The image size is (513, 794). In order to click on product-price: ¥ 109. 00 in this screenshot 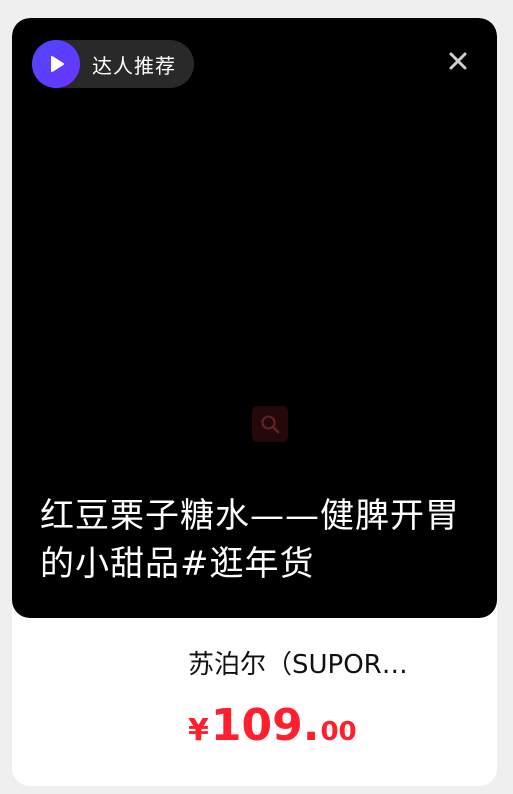, I will do `click(272, 729)`.